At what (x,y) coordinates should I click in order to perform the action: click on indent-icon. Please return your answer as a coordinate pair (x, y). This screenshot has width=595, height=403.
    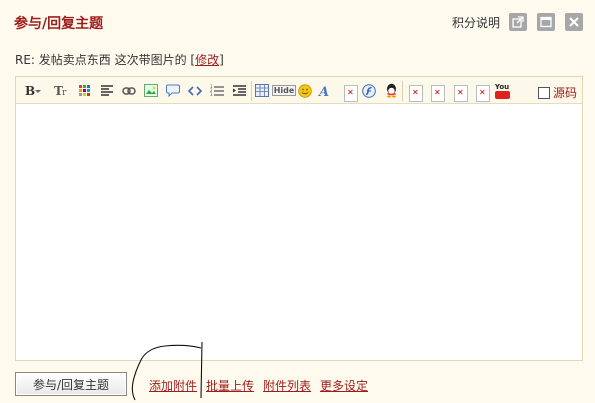
    Looking at the image, I should click on (239, 90).